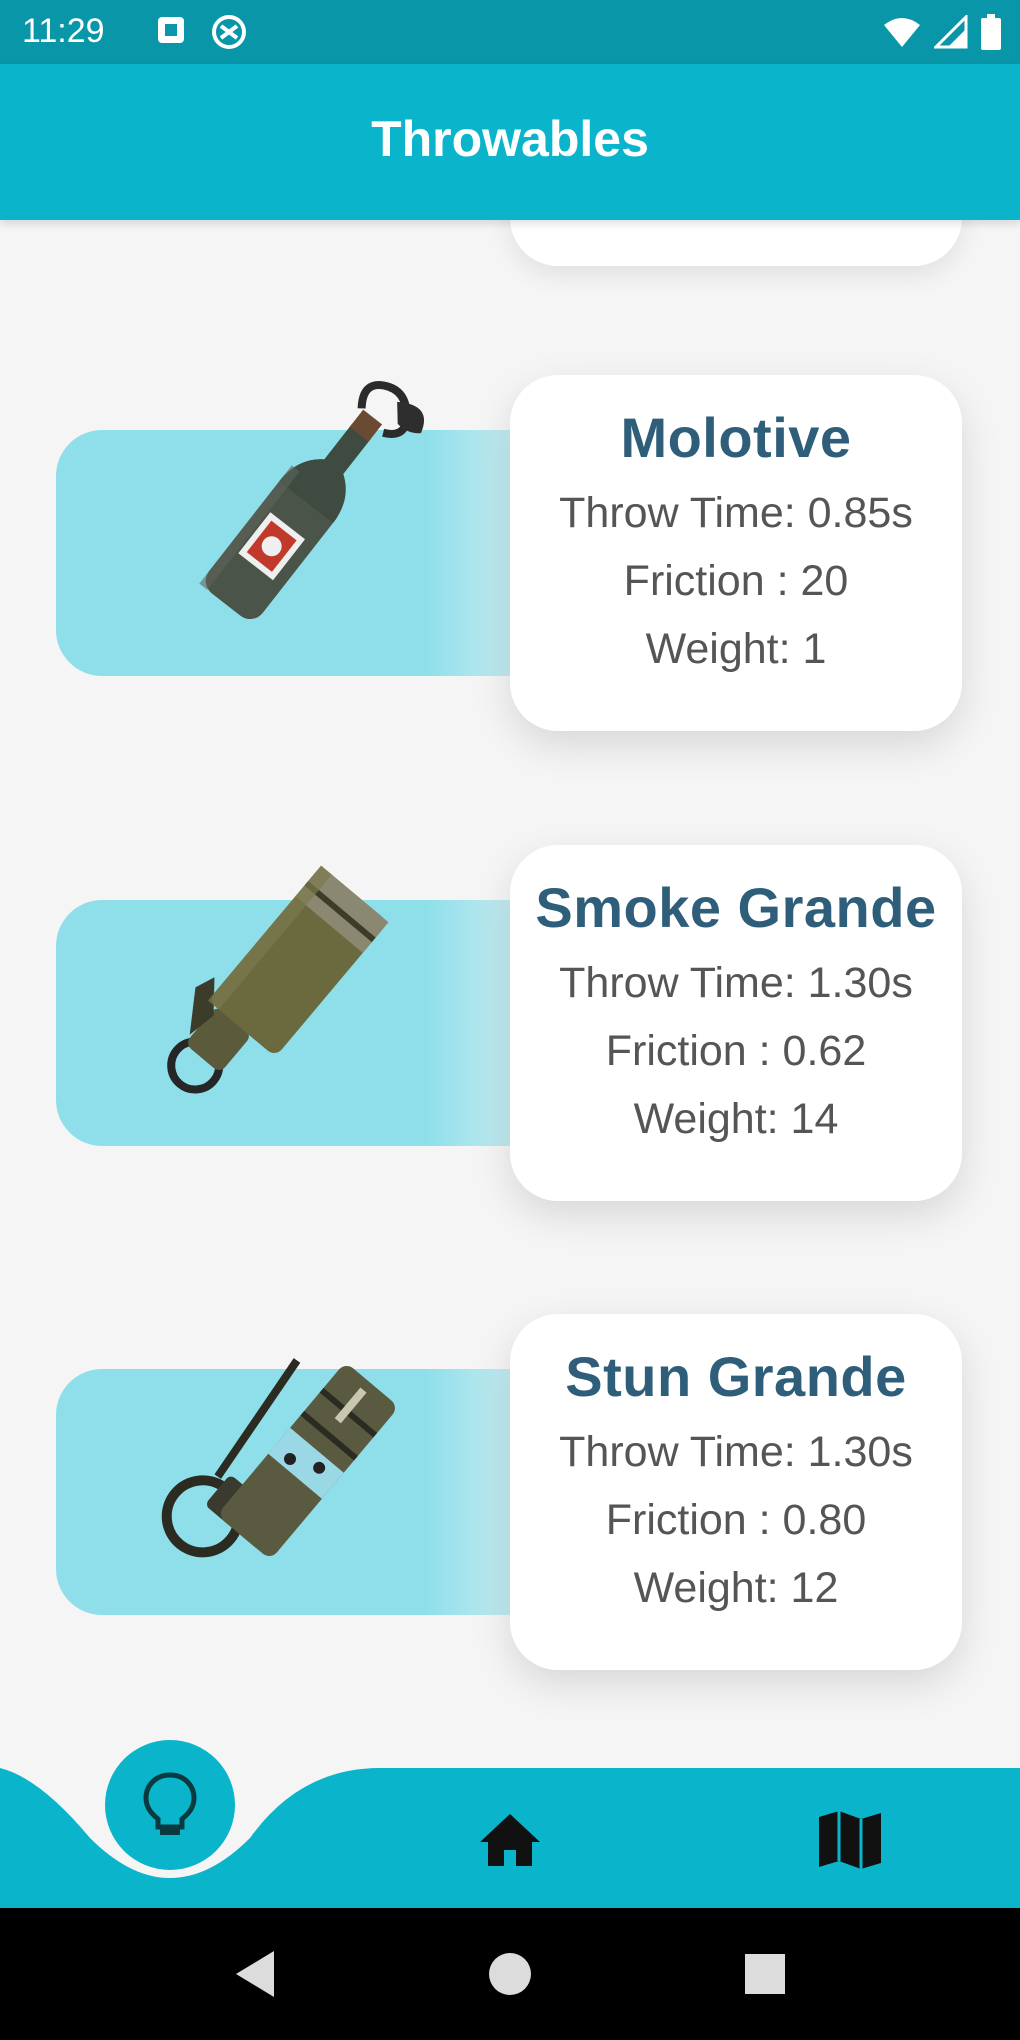  I want to click on status-time: 11:29, so click(63, 31).